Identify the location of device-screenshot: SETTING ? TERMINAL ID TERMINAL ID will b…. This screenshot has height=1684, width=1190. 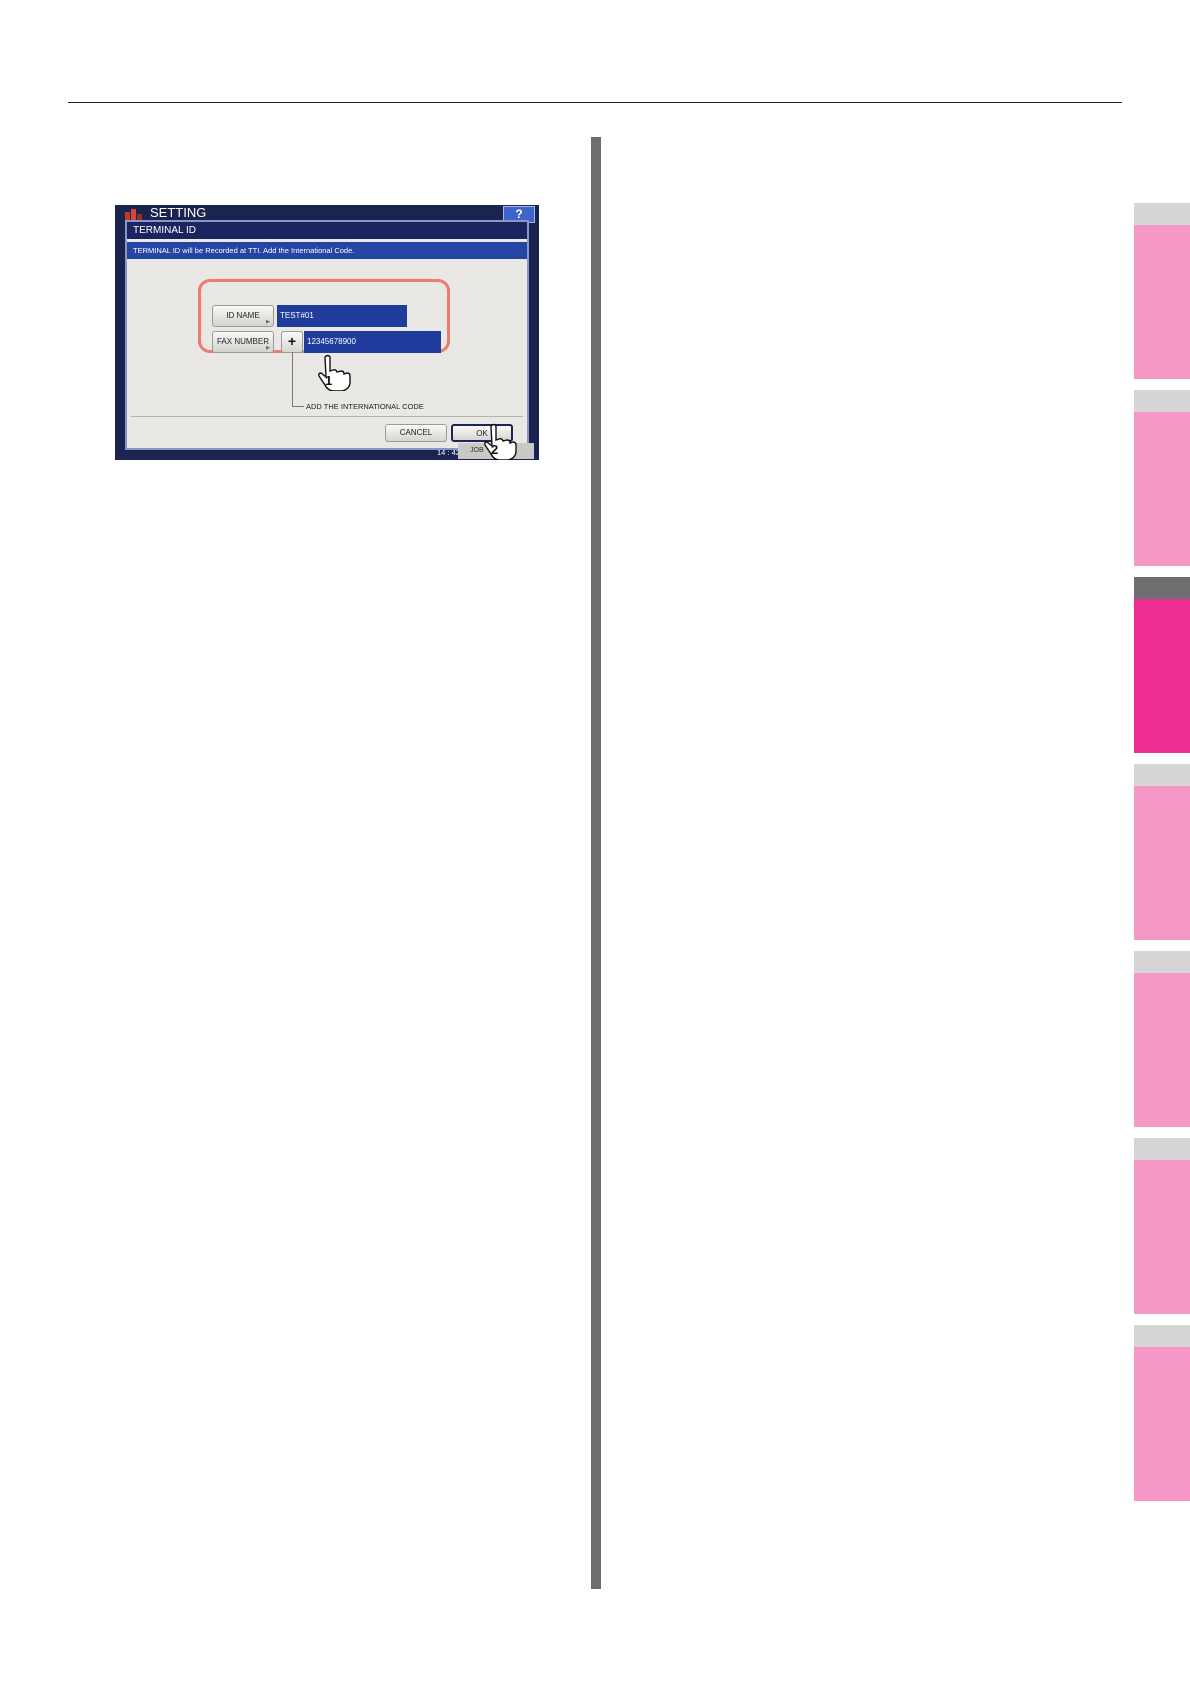
(327, 332).